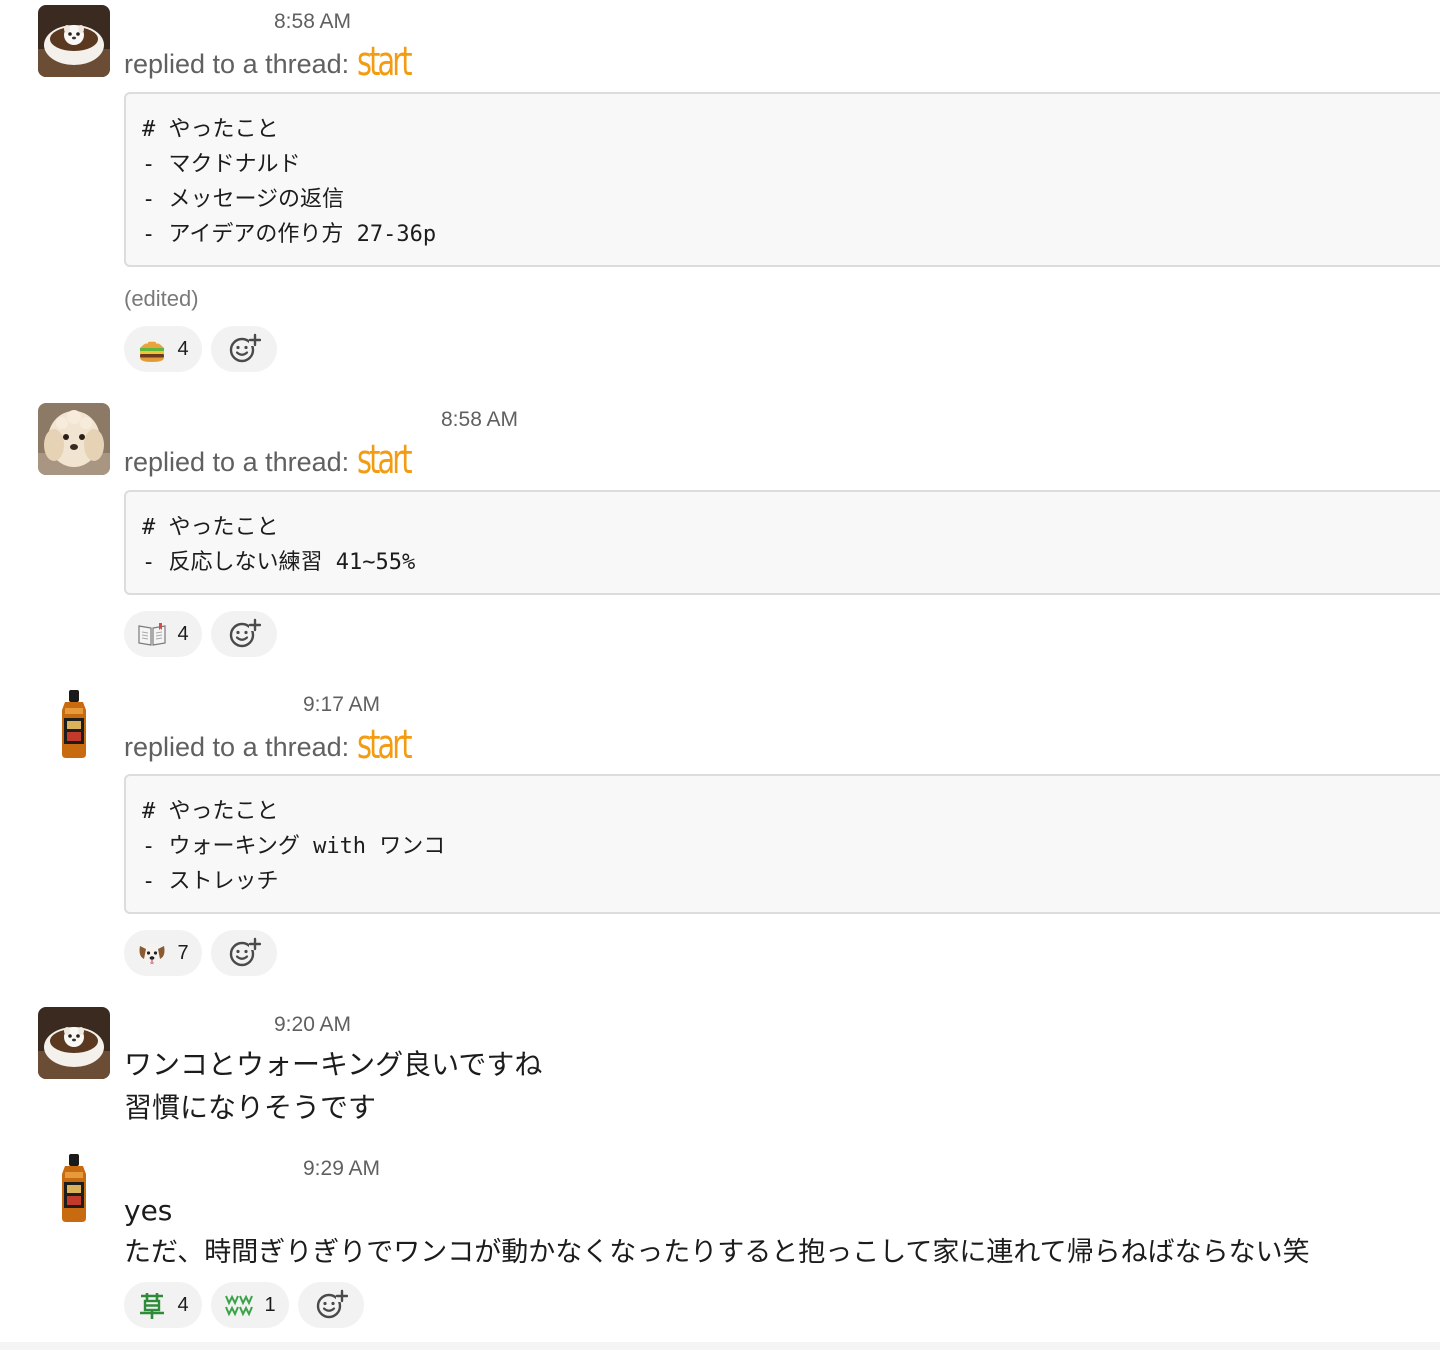  I want to click on code-block: # やったこと - ウォーキング with ワンコ - ストレッチ, so click(782, 844).